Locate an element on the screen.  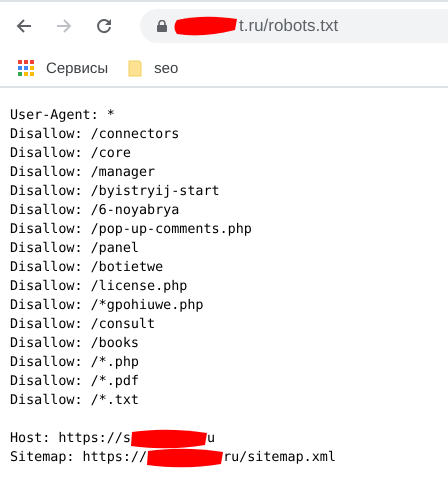
robots-line: Disallow: /botietwe is located at coordinates (87, 268).